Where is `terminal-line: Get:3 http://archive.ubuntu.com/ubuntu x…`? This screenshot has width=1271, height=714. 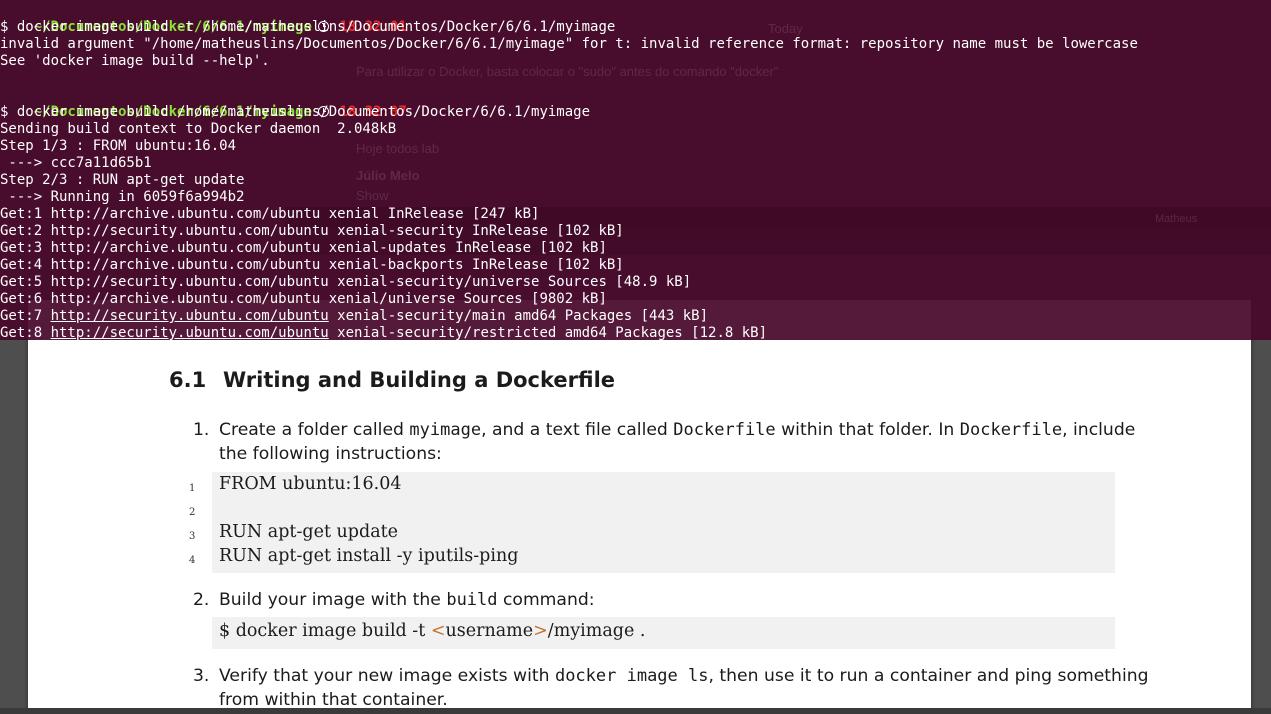
terminal-line: Get:3 http://archive.ubuntu.com/ubuntu x… is located at coordinates (303, 248).